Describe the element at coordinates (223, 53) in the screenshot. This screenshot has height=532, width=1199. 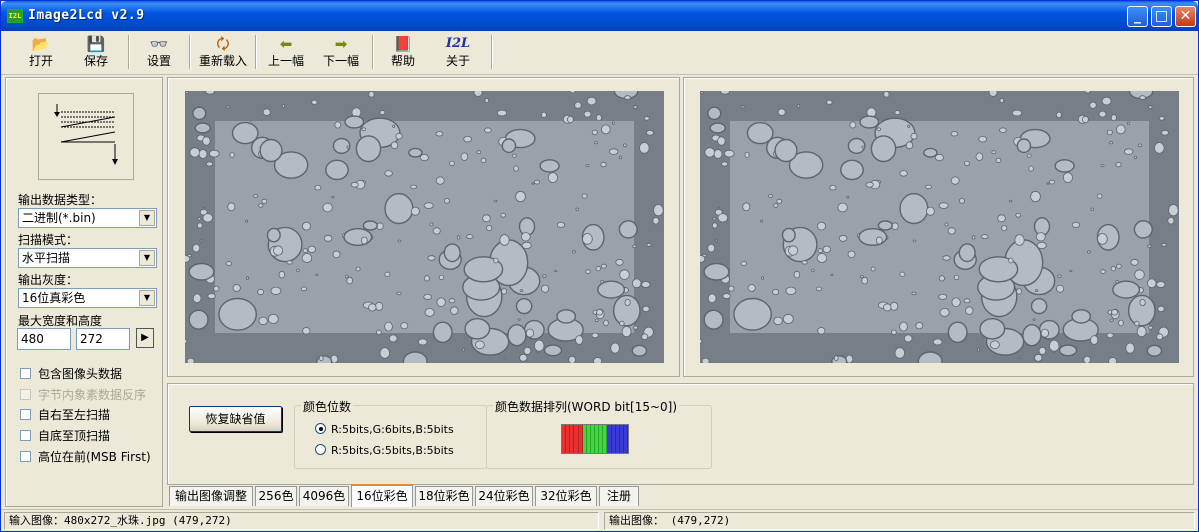
I see `reload-button: 🗘 重新载入` at that location.